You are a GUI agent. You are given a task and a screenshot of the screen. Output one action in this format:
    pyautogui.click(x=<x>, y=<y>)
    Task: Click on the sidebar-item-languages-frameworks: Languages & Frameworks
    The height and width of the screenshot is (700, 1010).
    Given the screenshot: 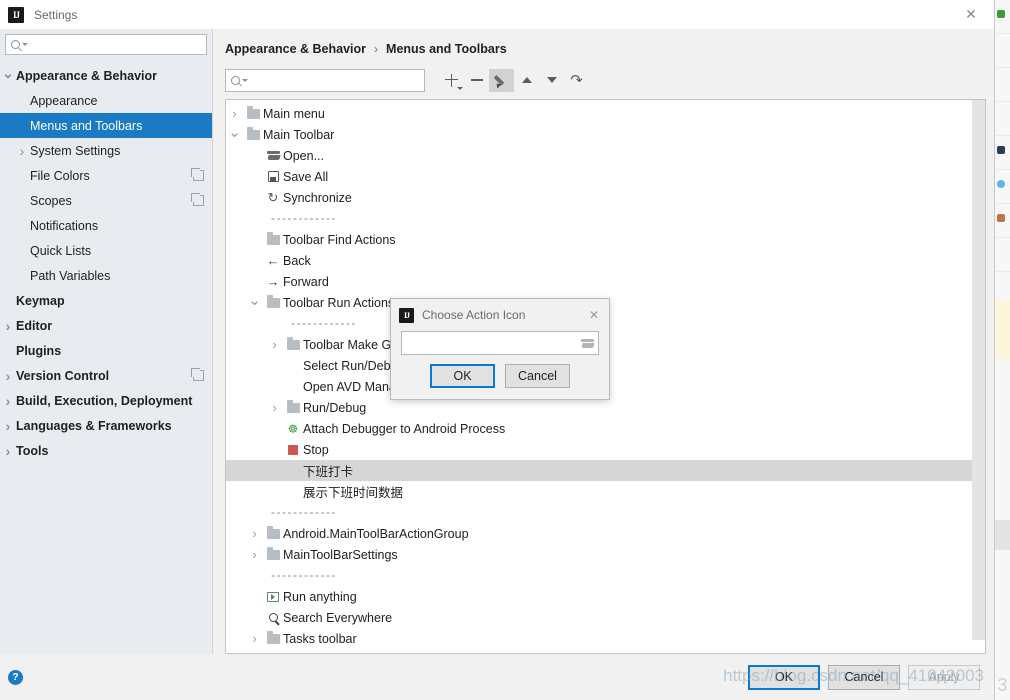 What is the action you would take?
    pyautogui.click(x=106, y=425)
    